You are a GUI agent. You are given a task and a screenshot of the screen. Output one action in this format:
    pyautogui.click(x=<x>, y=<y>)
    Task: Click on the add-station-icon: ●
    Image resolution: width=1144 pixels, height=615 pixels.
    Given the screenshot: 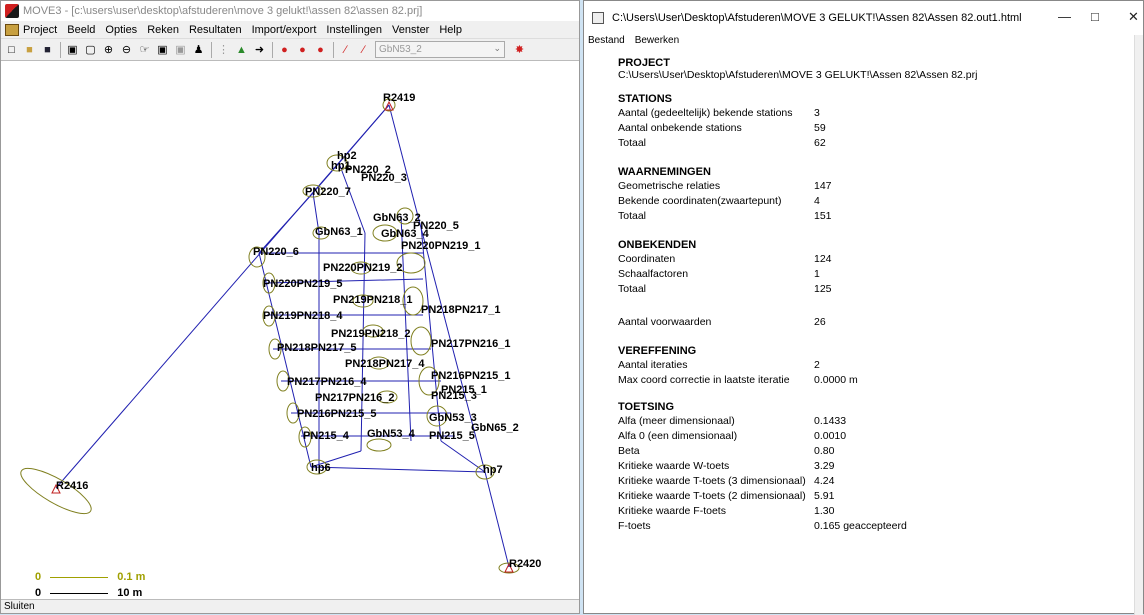 What is the action you would take?
    pyautogui.click(x=284, y=49)
    